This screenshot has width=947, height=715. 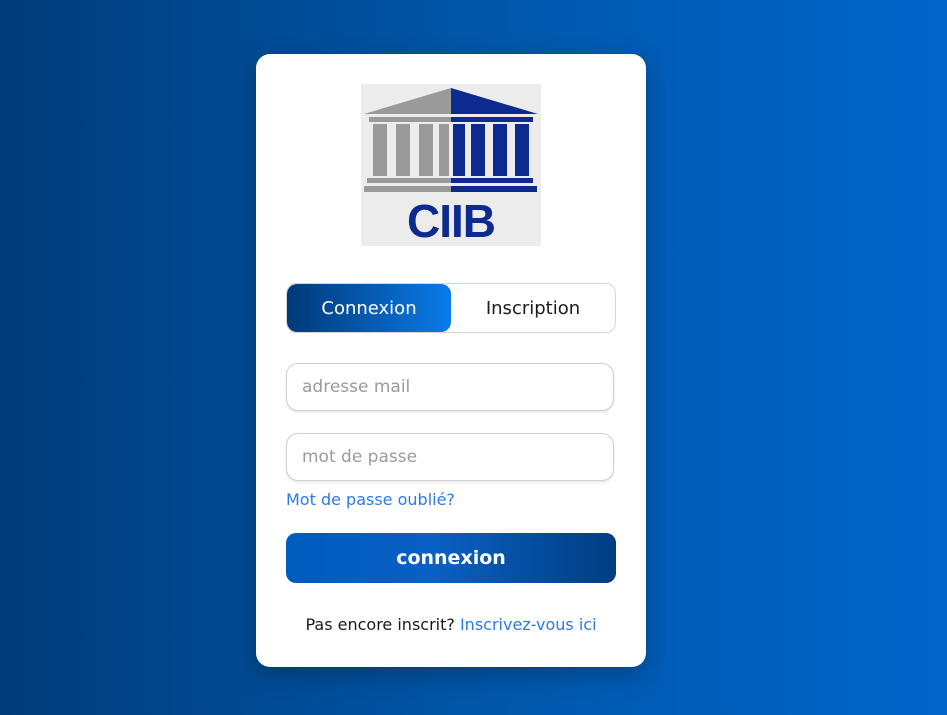 I want to click on signup-prompt-text: Pas encore inscrit?, so click(x=380, y=624).